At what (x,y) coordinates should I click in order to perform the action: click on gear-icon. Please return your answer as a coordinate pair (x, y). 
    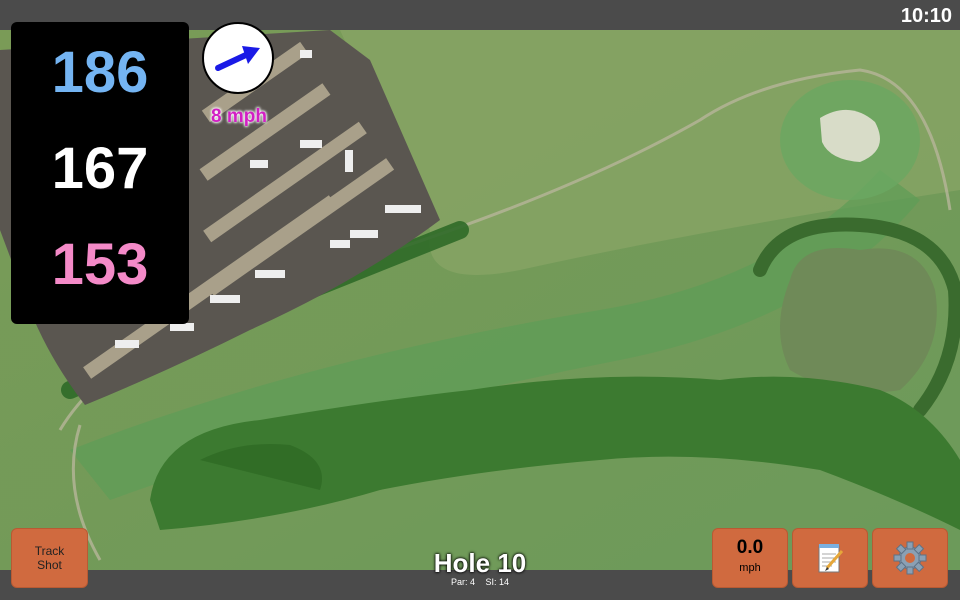
    Looking at the image, I should click on (910, 558).